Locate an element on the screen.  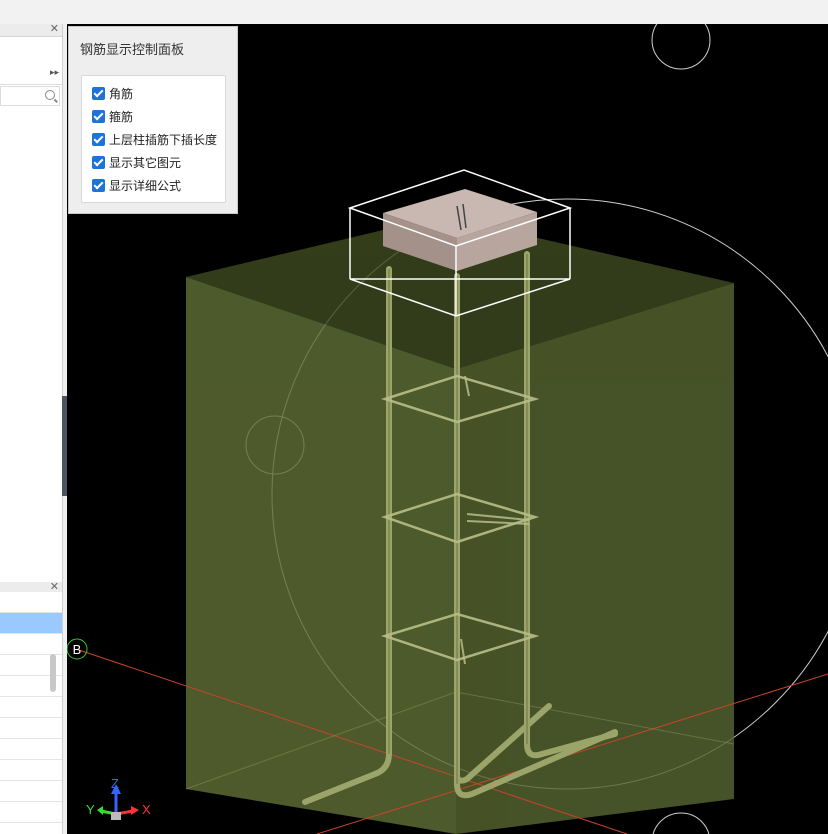
chevron-double-right-icon: ▸▸ is located at coordinates (54, 72).